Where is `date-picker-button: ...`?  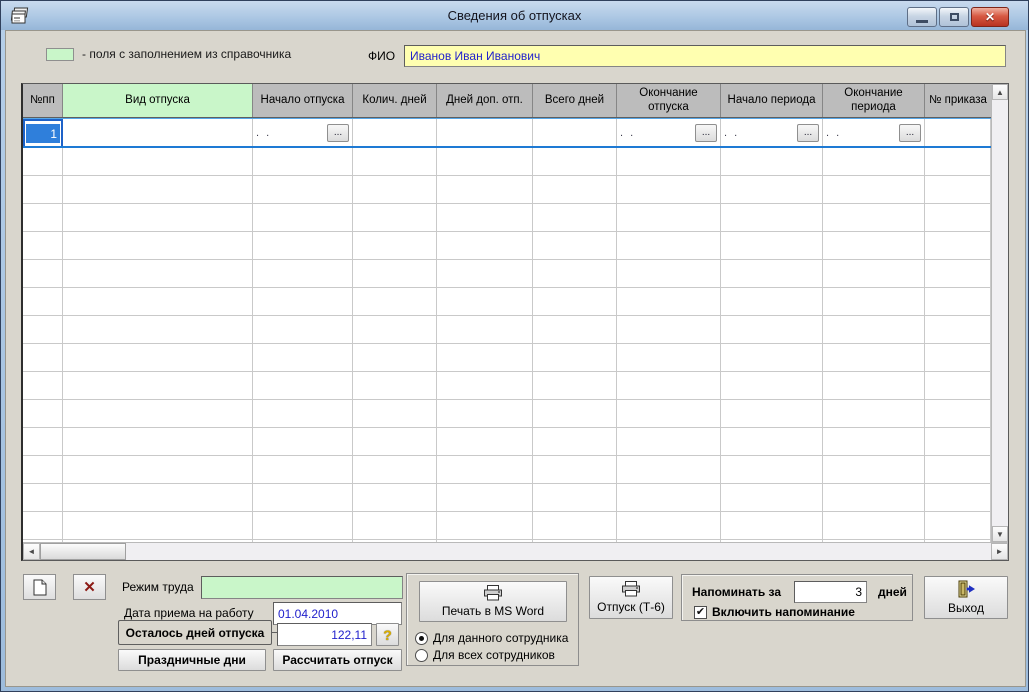
date-picker-button: ... is located at coordinates (808, 132).